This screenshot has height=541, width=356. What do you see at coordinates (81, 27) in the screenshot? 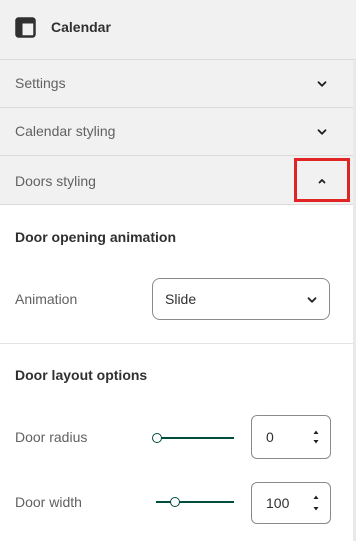
I see `panel-title: Calendar` at bounding box center [81, 27].